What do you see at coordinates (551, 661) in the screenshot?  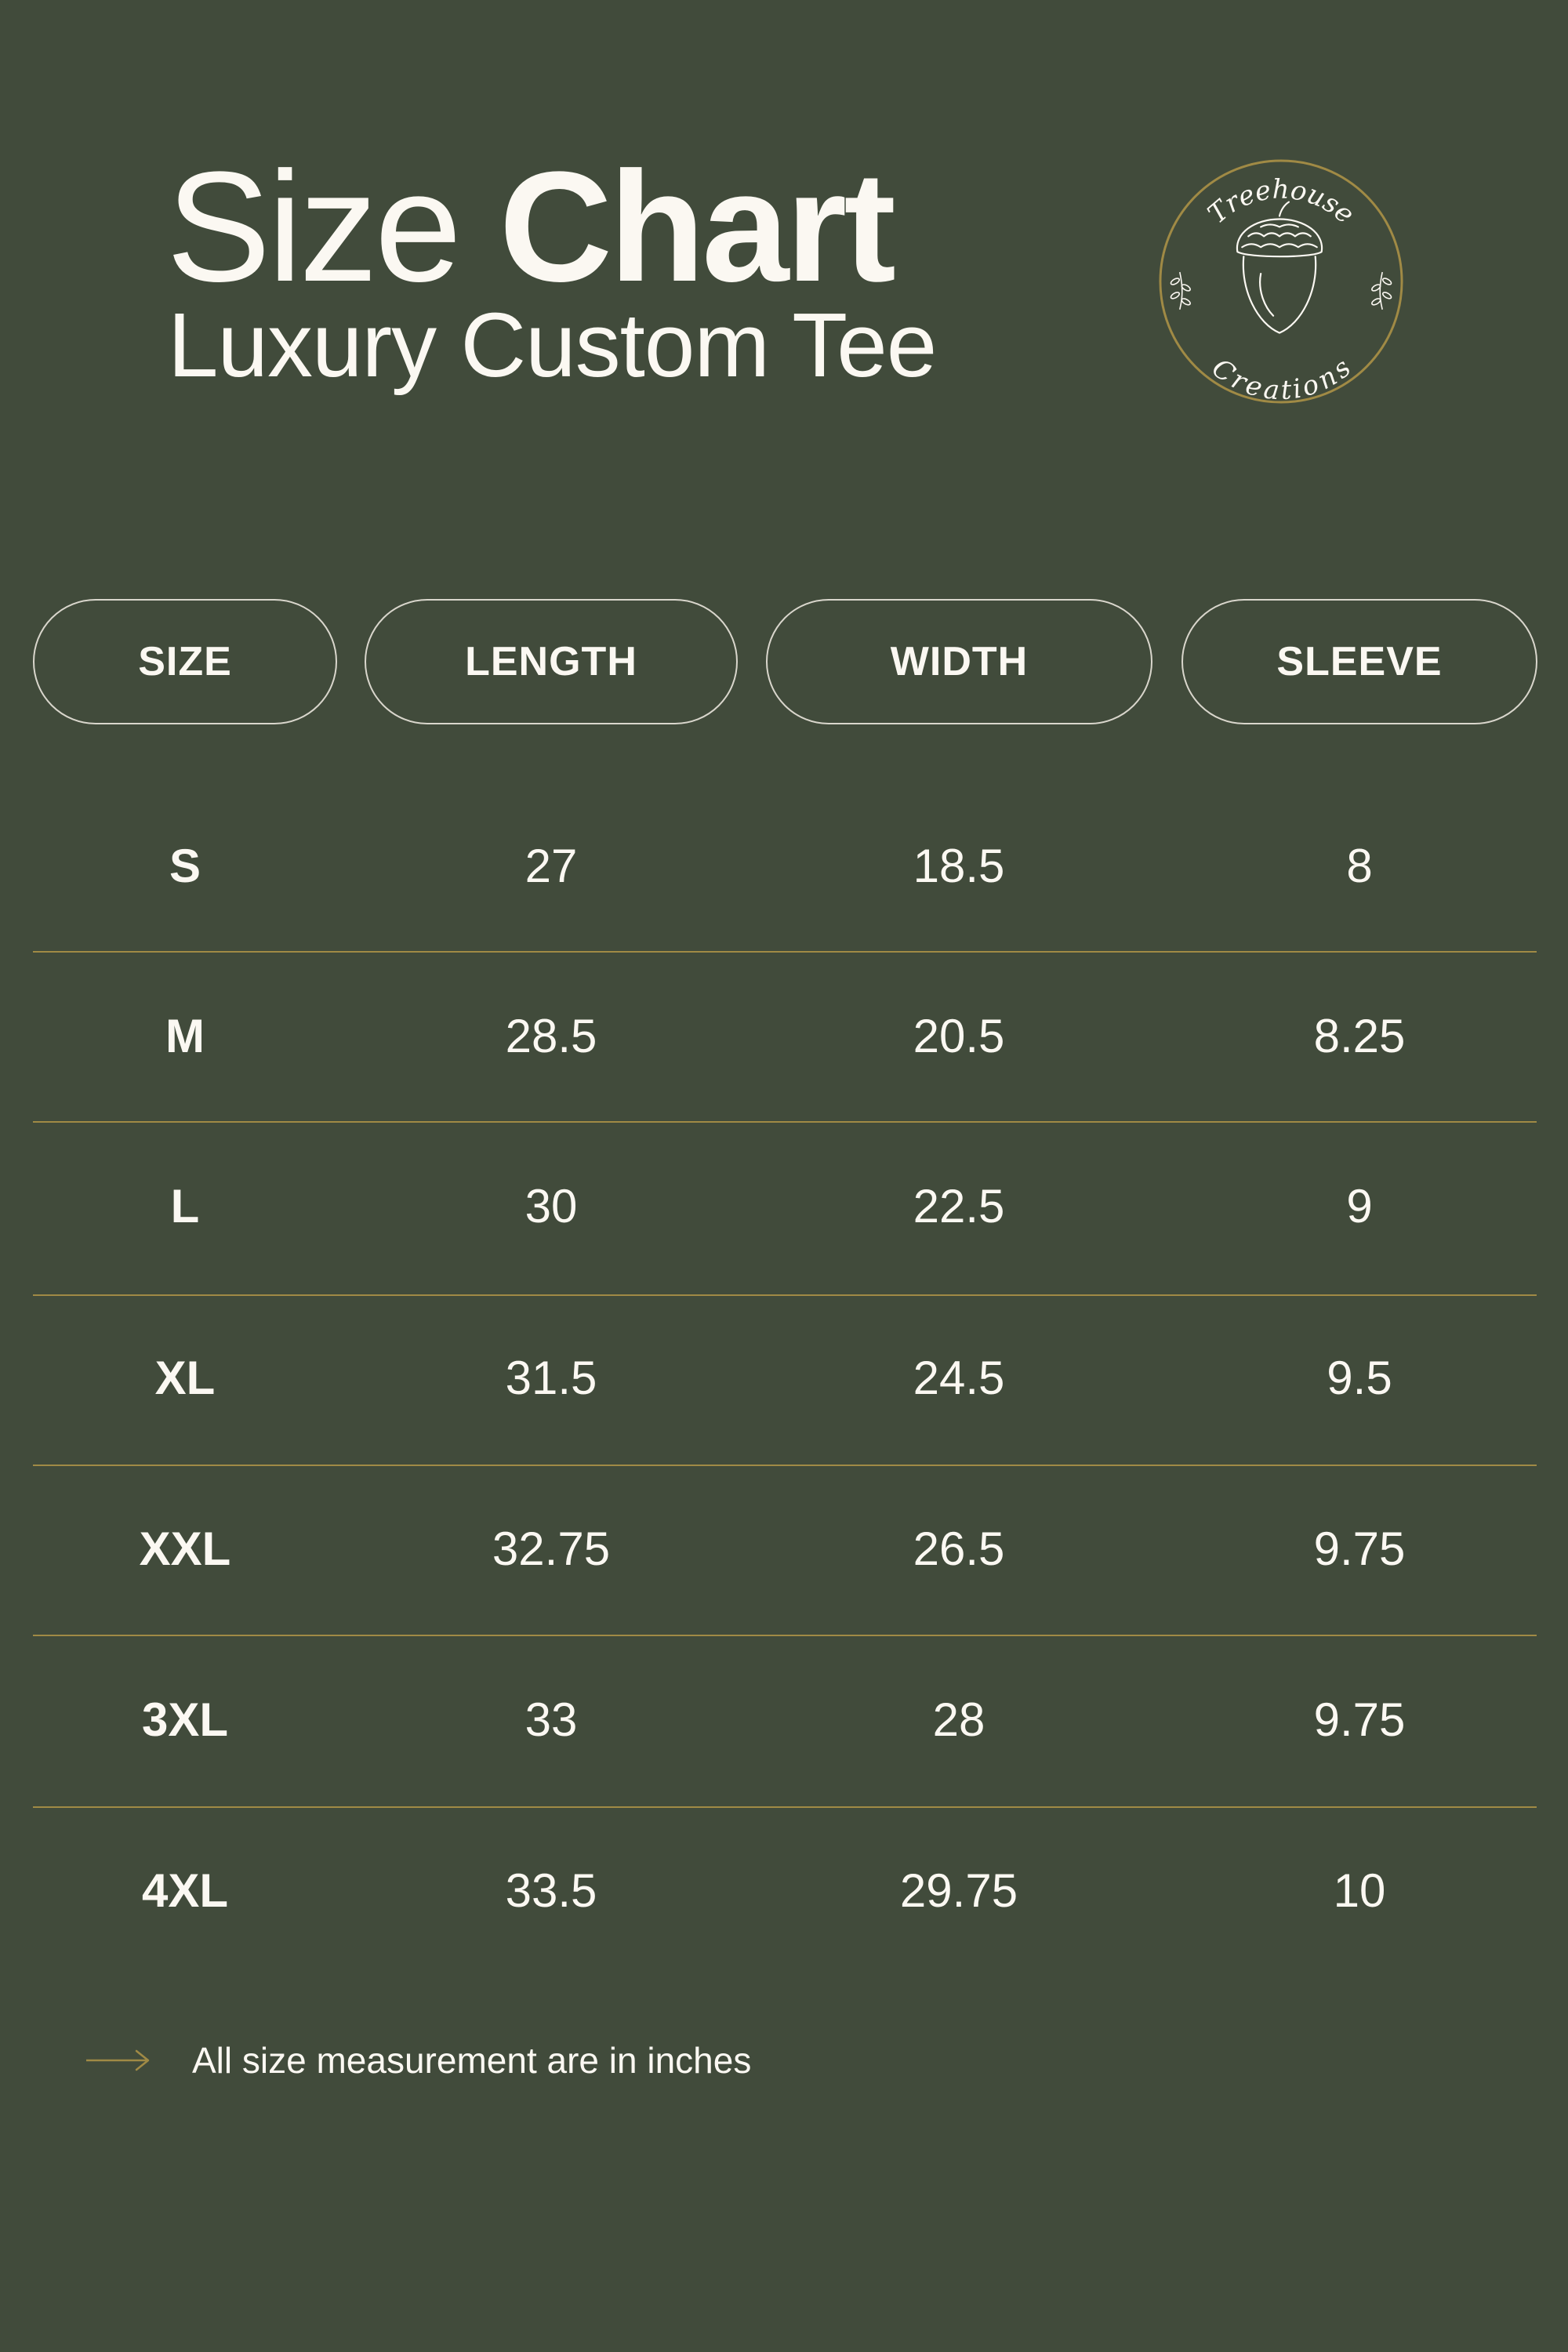 I see `column-header-length: LENGTH` at bounding box center [551, 661].